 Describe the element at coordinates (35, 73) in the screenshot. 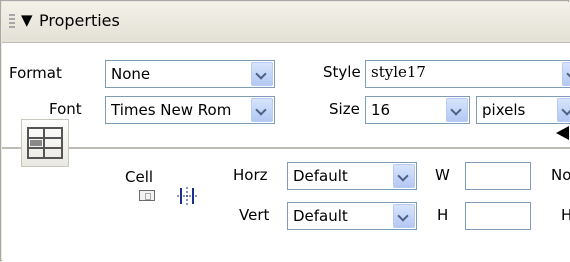

I see `format-label: Format` at that location.